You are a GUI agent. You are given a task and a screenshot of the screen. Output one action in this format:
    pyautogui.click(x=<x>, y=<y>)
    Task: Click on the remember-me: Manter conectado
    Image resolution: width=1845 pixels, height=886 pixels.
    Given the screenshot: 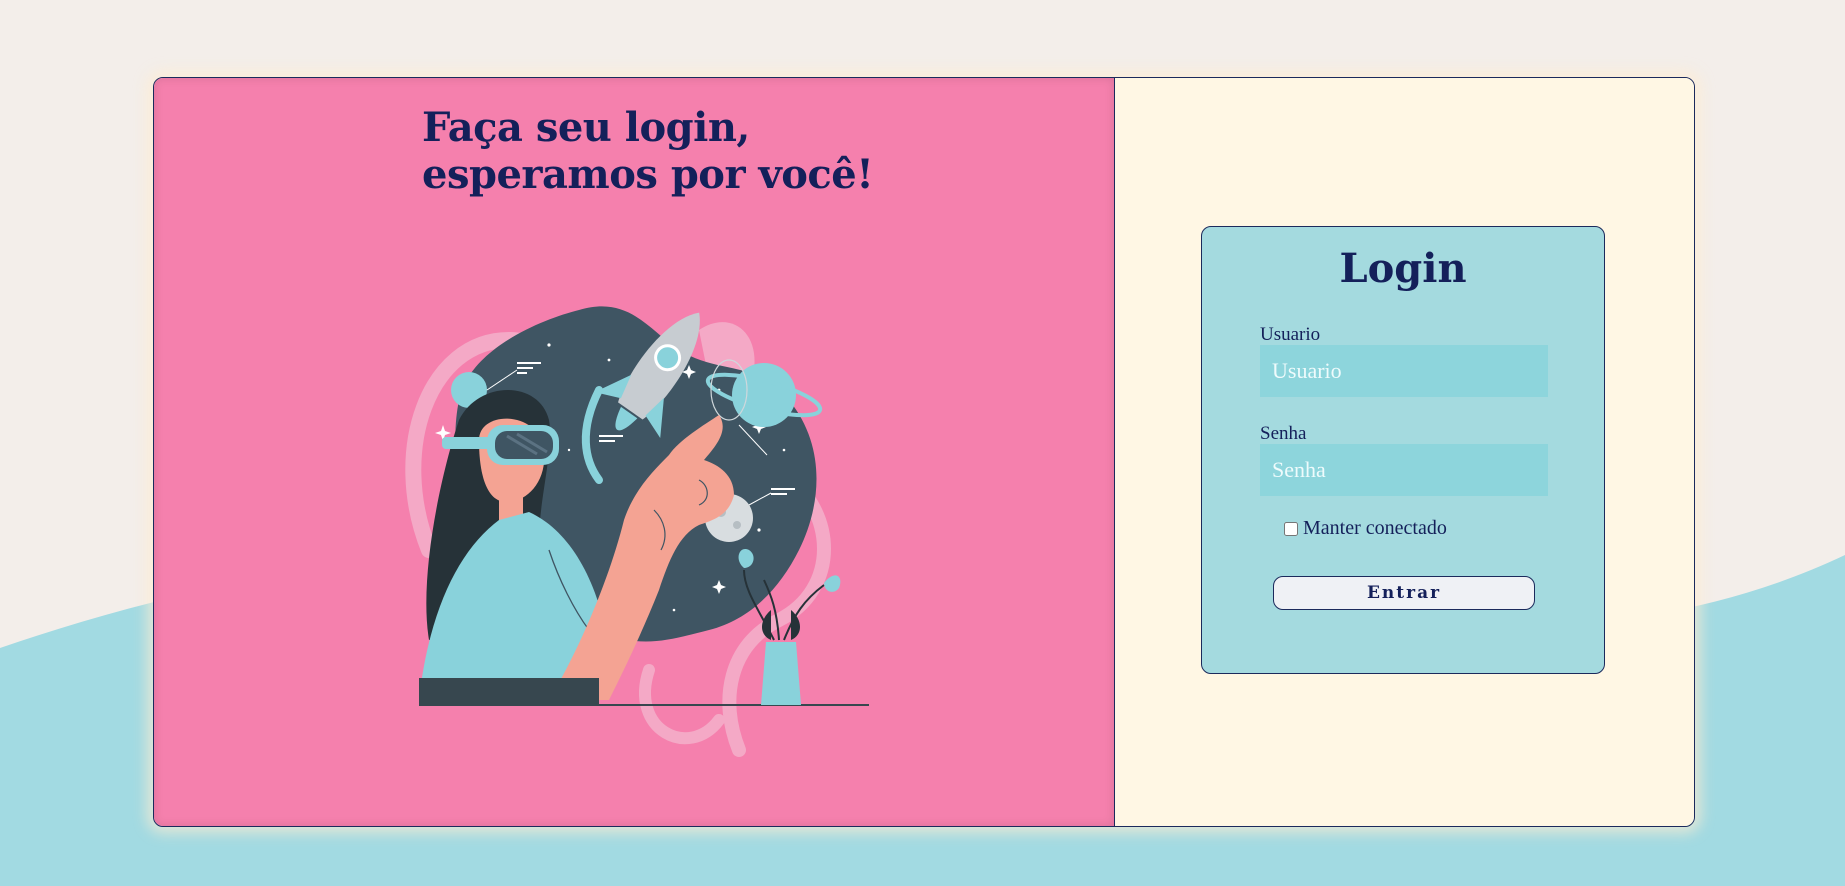 What is the action you would take?
    pyautogui.click(x=1365, y=528)
    